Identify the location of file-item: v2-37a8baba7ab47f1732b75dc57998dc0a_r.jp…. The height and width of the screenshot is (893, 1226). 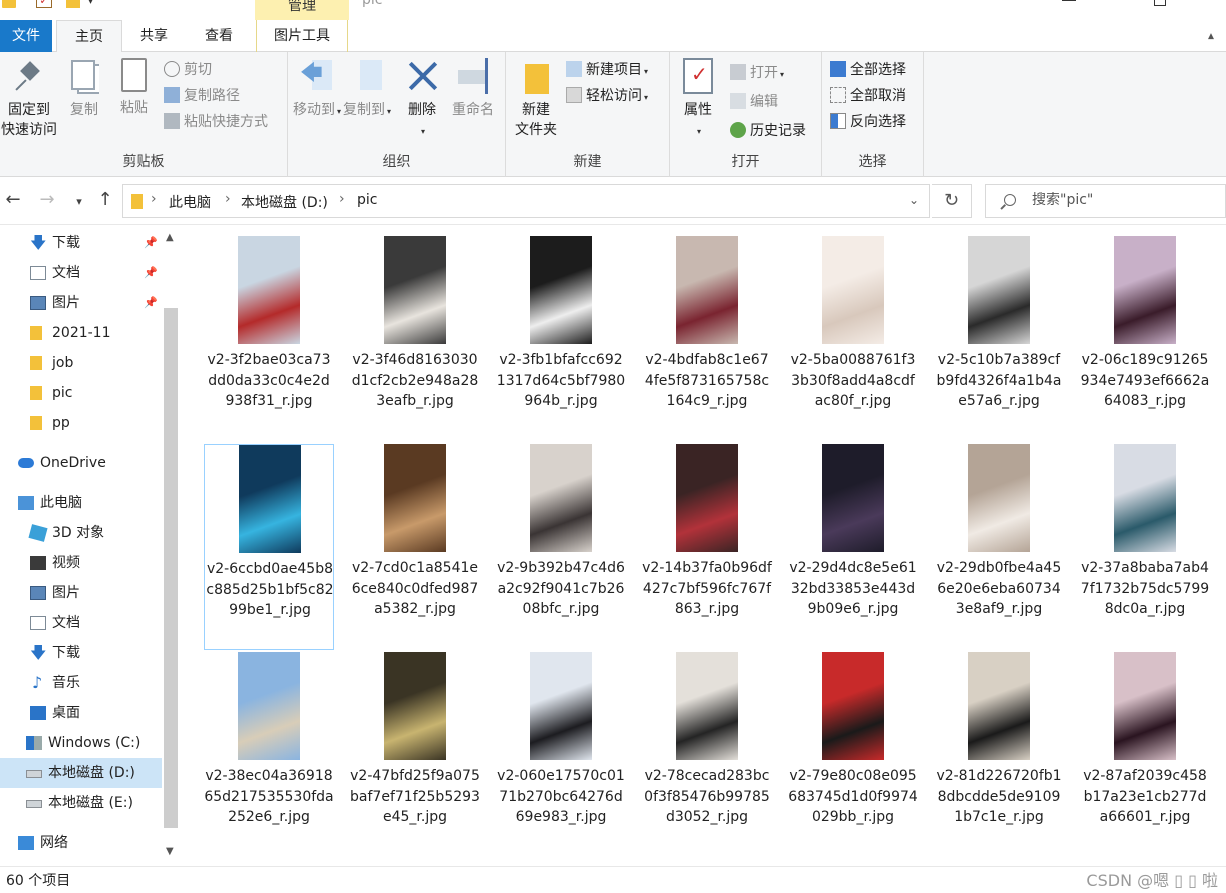
(1145, 547).